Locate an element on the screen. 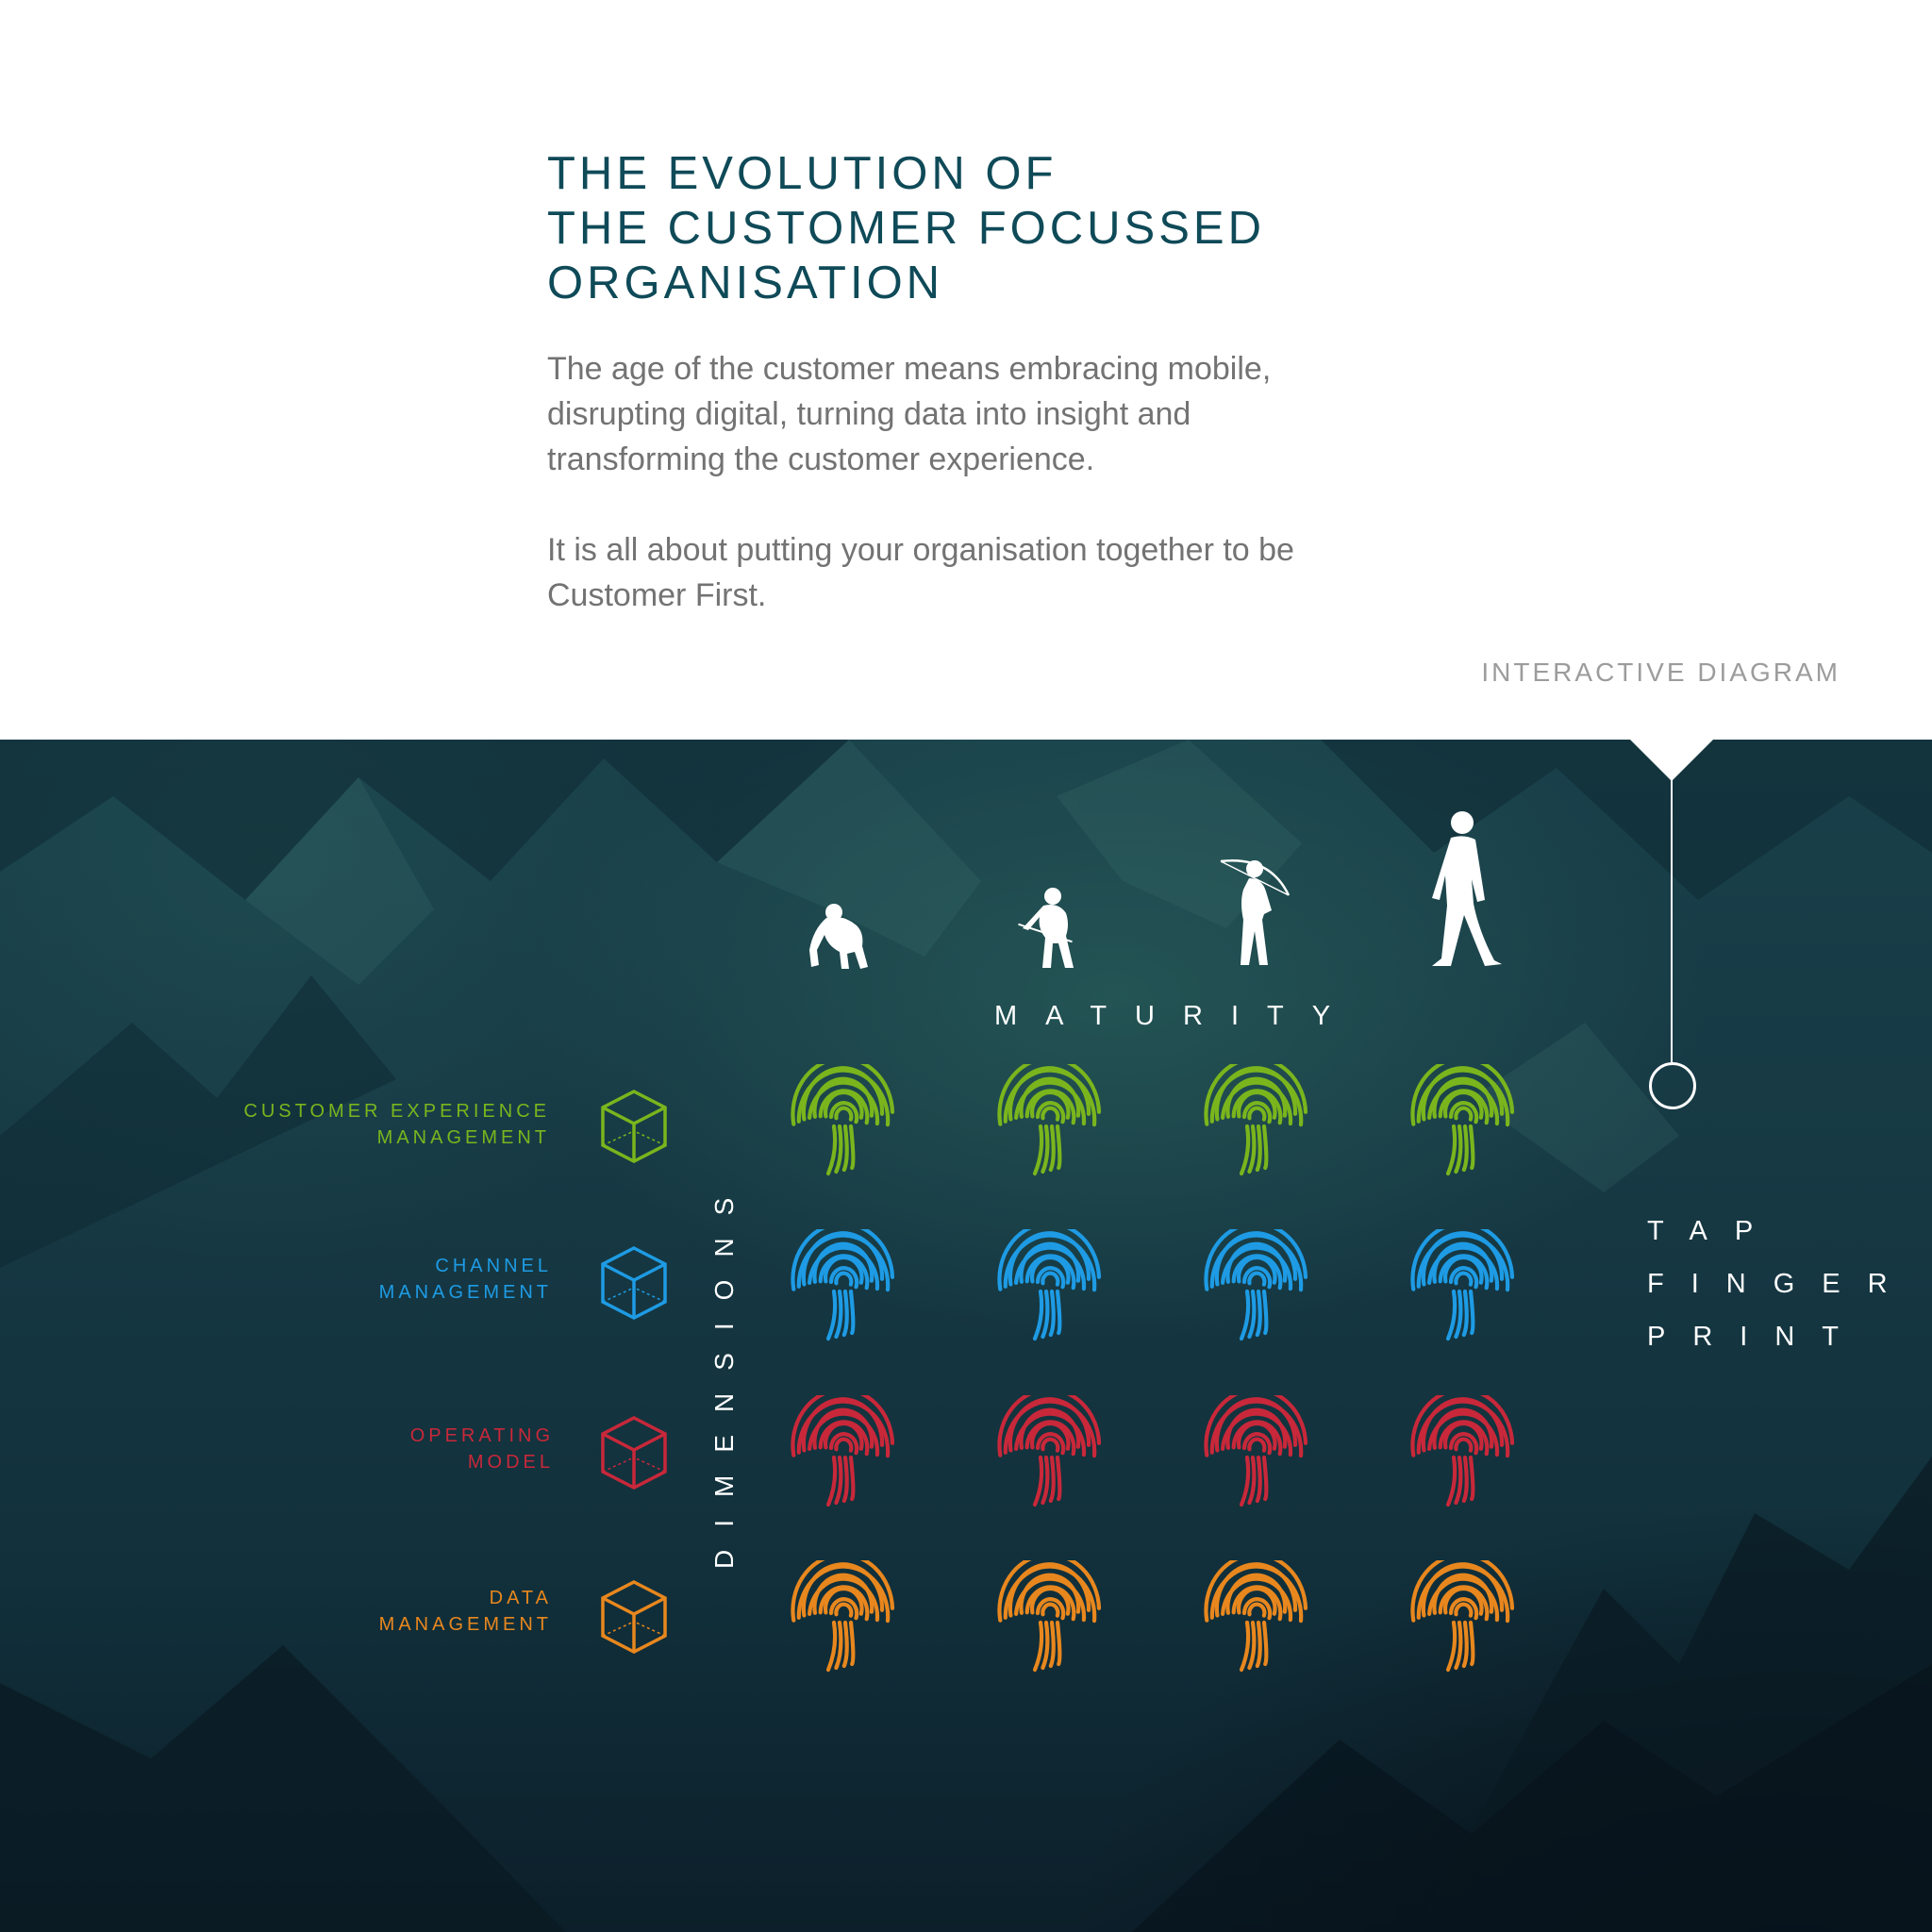 This screenshot has height=1932, width=1932. dimension-label-channel: CHANNEL MANAGEMENT is located at coordinates (465, 1280).